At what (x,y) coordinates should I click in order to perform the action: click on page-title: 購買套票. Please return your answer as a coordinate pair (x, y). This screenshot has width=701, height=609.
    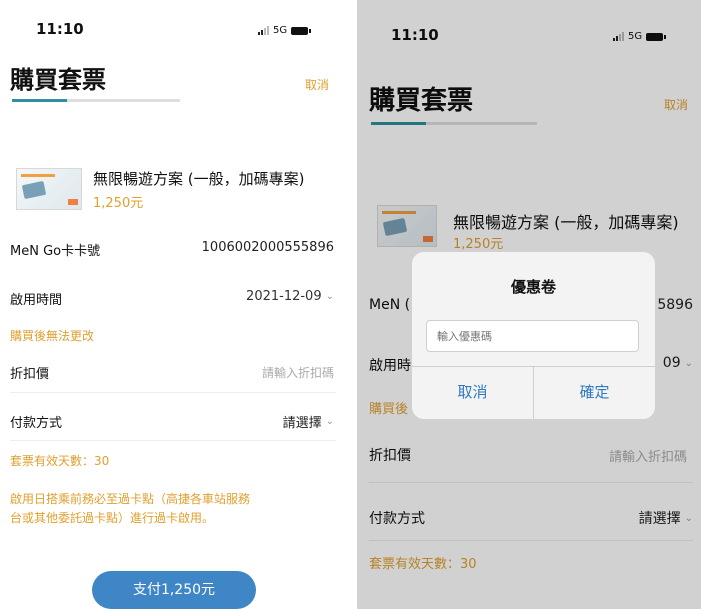
    Looking at the image, I should click on (58, 80).